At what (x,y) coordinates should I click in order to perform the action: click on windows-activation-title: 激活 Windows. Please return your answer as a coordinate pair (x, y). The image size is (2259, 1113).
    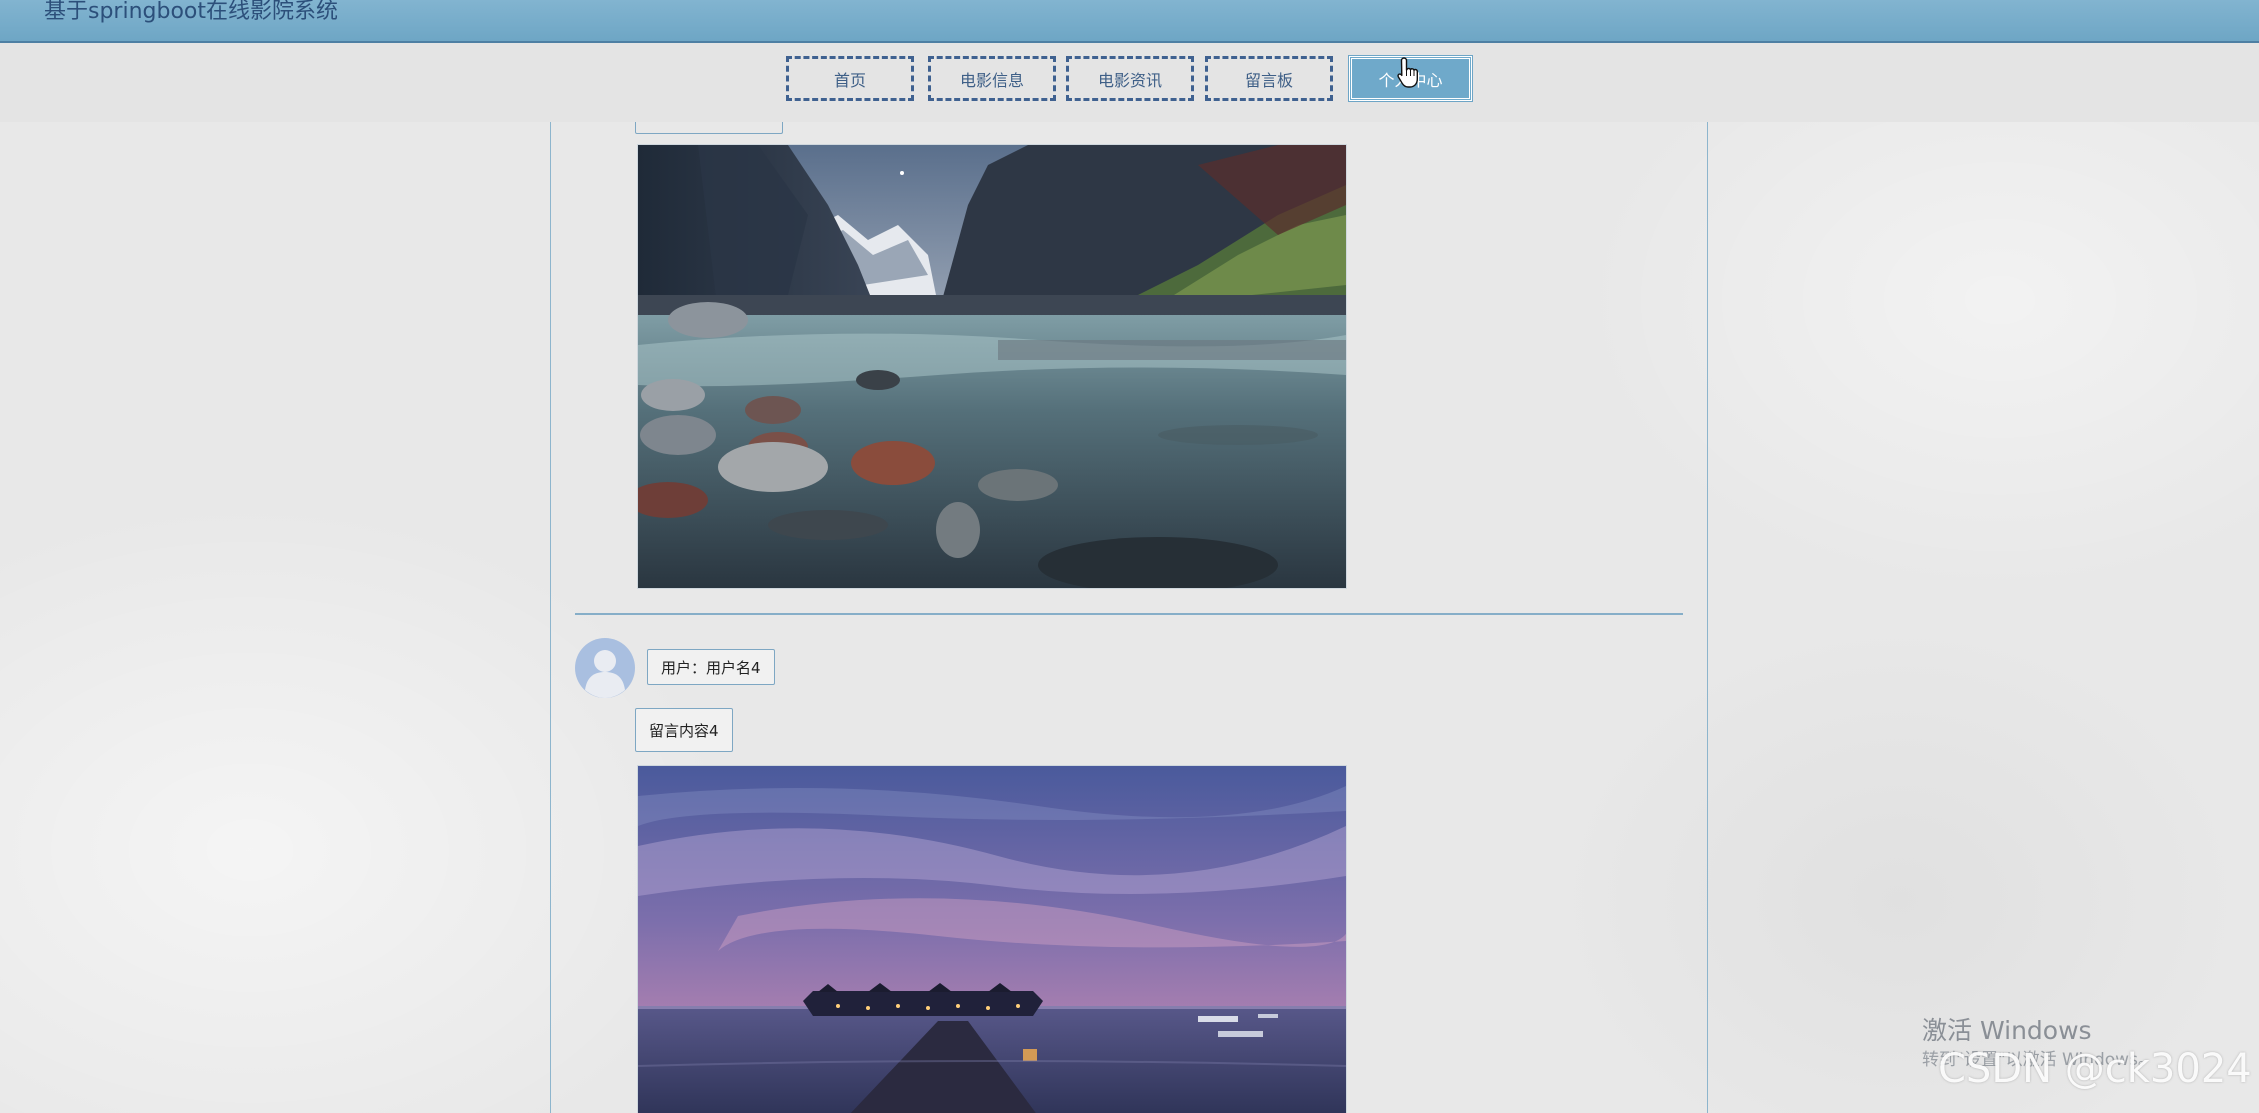
    Looking at the image, I should click on (2007, 1030).